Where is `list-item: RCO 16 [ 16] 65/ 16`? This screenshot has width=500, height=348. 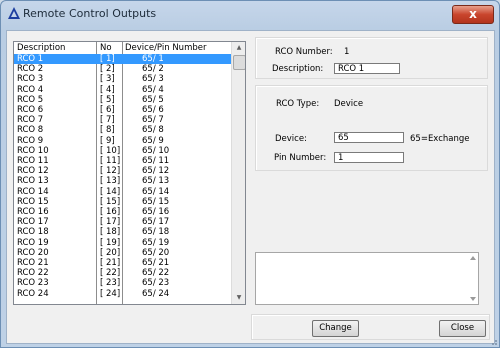
list-item: RCO 16 [ 16] 65/ 16 is located at coordinates (122, 212).